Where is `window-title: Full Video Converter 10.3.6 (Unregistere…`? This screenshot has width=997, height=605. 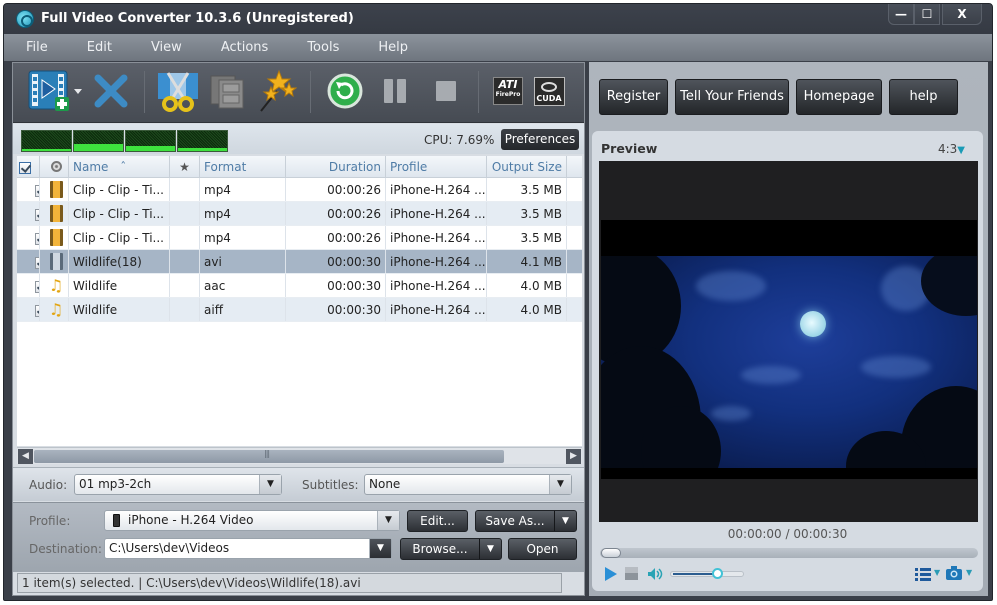 window-title: Full Video Converter 10.3.6 (Unregistere… is located at coordinates (197, 18).